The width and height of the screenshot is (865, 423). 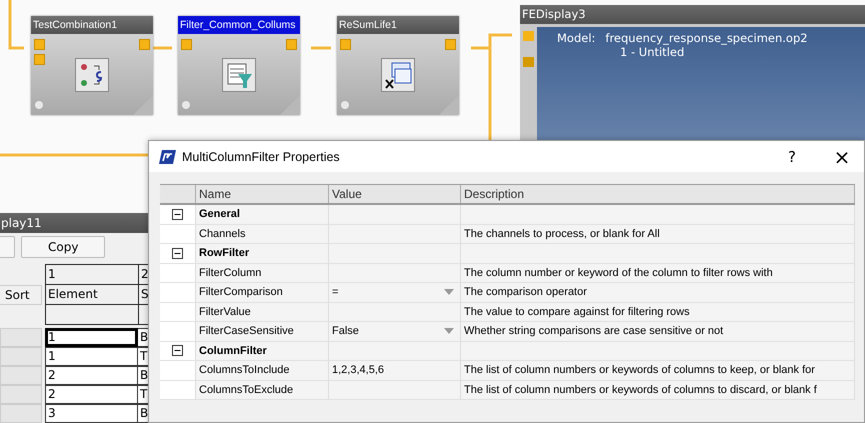 What do you see at coordinates (842, 157) in the screenshot?
I see `close-button: ×` at bounding box center [842, 157].